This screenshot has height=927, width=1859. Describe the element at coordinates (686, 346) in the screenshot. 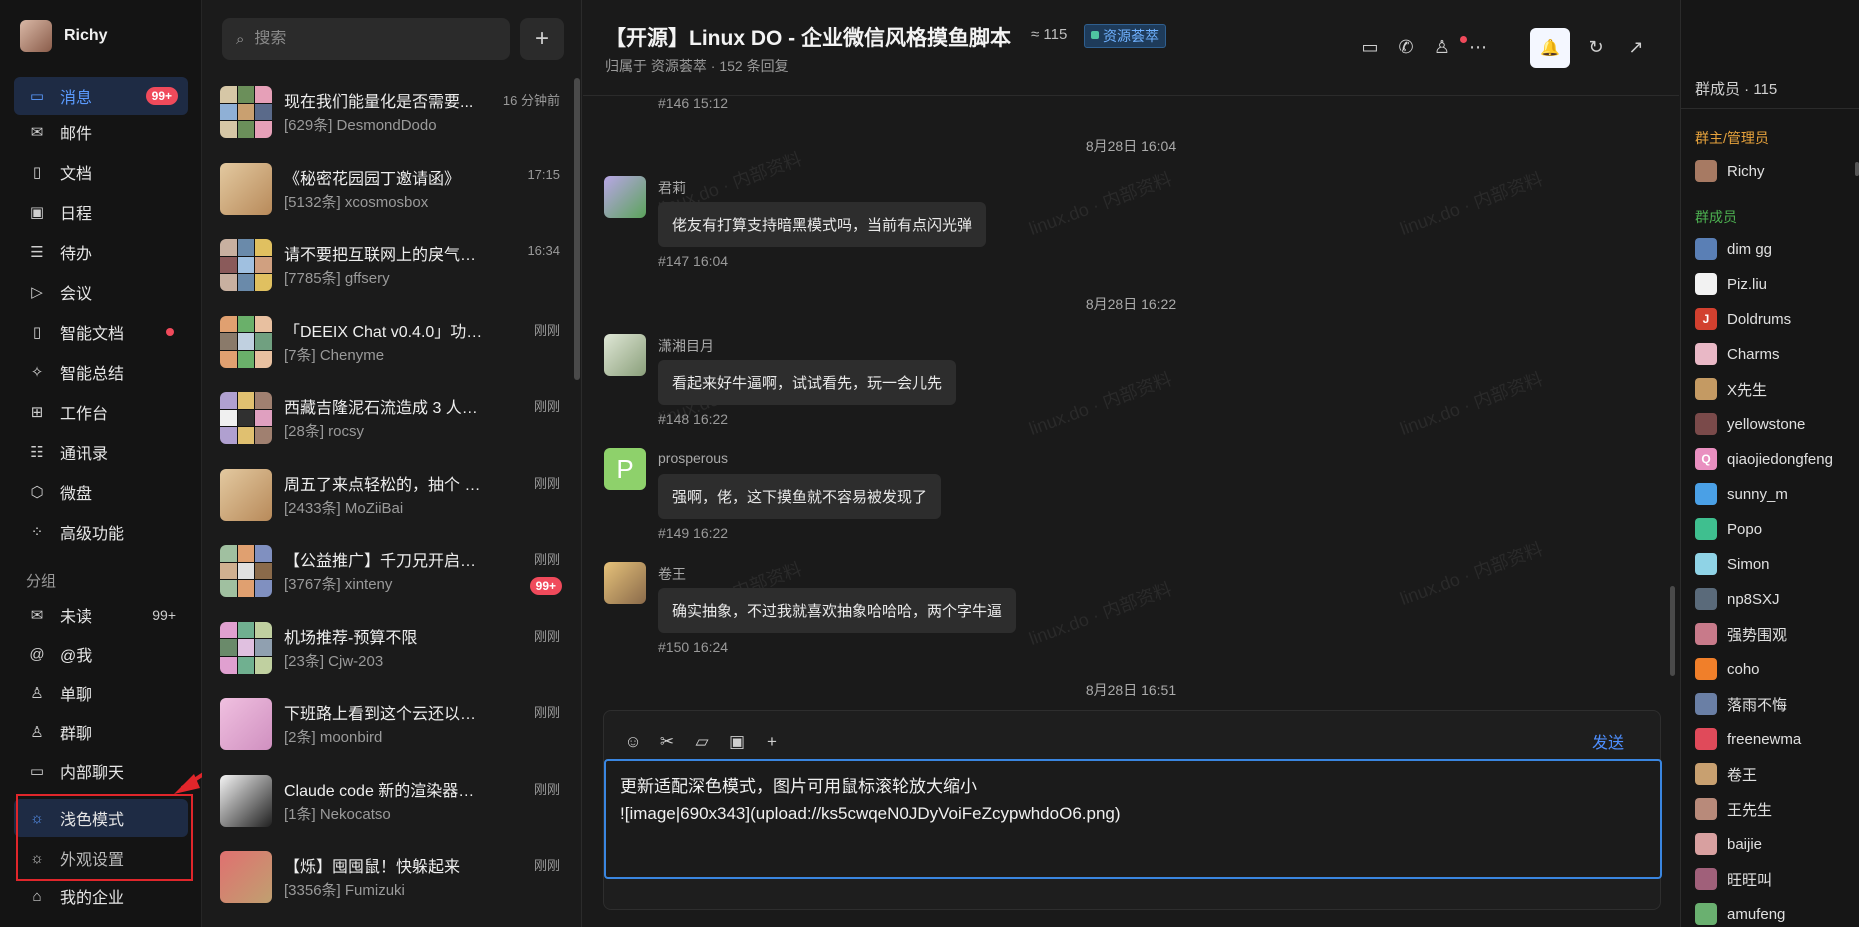

I see `sender-name: 潇湘目月` at that location.